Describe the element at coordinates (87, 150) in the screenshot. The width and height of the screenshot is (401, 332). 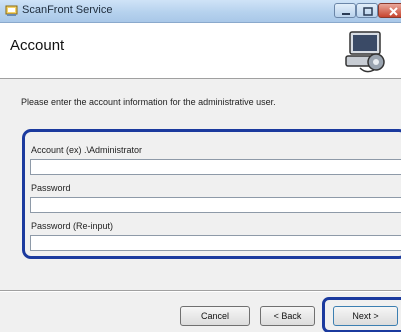
I see `account-label: Account (ex) .\Administrator` at that location.